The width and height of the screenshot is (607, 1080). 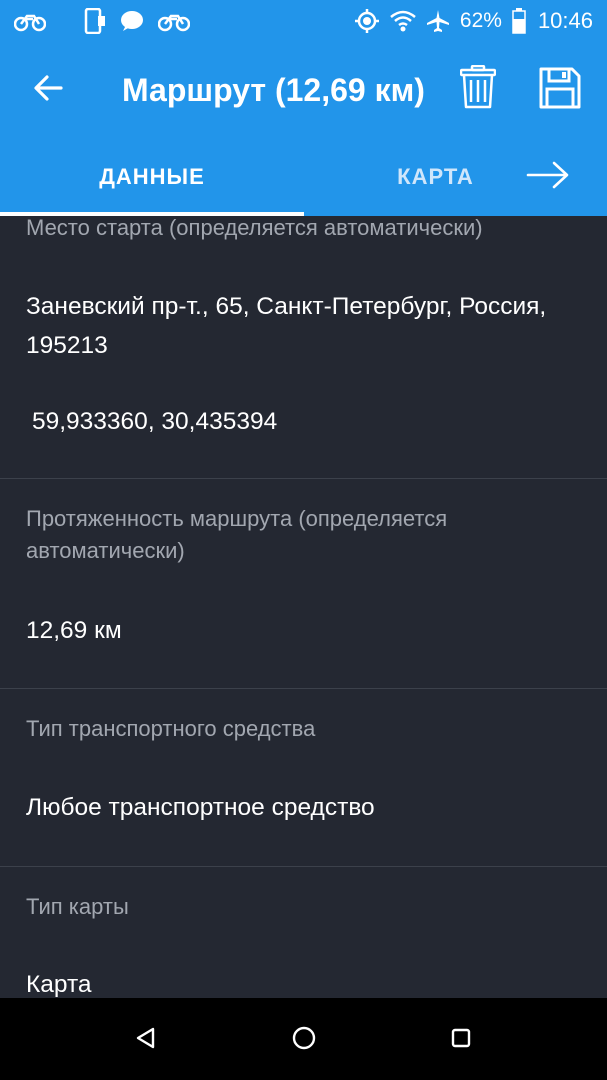 I want to click on status-bar: 62% 10:46, so click(x=303, y=21).